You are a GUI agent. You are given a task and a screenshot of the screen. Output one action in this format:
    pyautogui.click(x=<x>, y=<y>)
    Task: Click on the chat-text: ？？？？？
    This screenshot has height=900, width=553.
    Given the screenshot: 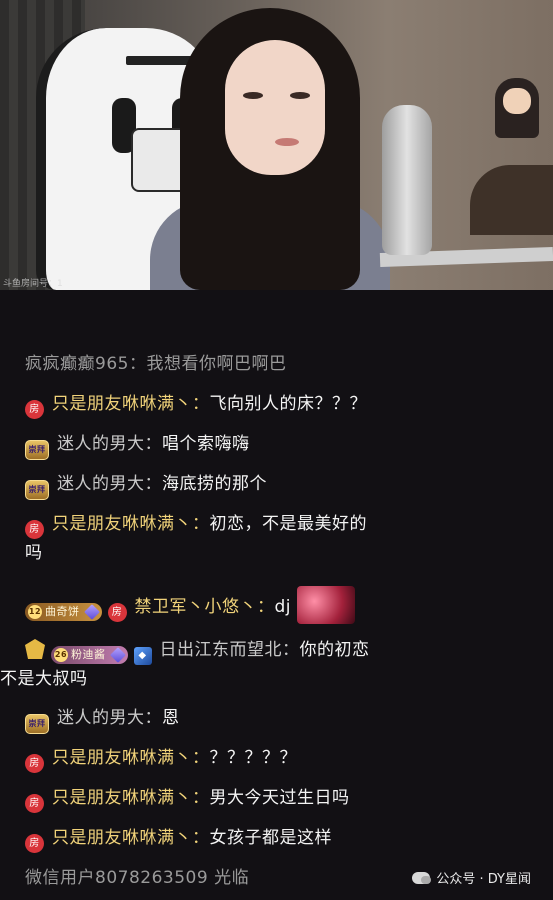 What is the action you would take?
    pyautogui.click(x=253, y=758)
    